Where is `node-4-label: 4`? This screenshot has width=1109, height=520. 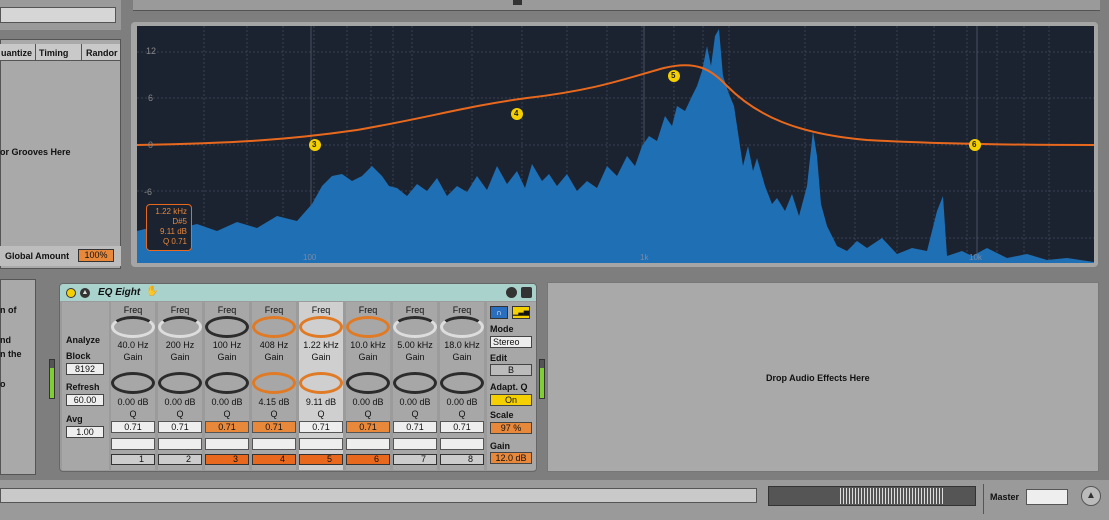
node-4-label: 4 is located at coordinates (516, 113).